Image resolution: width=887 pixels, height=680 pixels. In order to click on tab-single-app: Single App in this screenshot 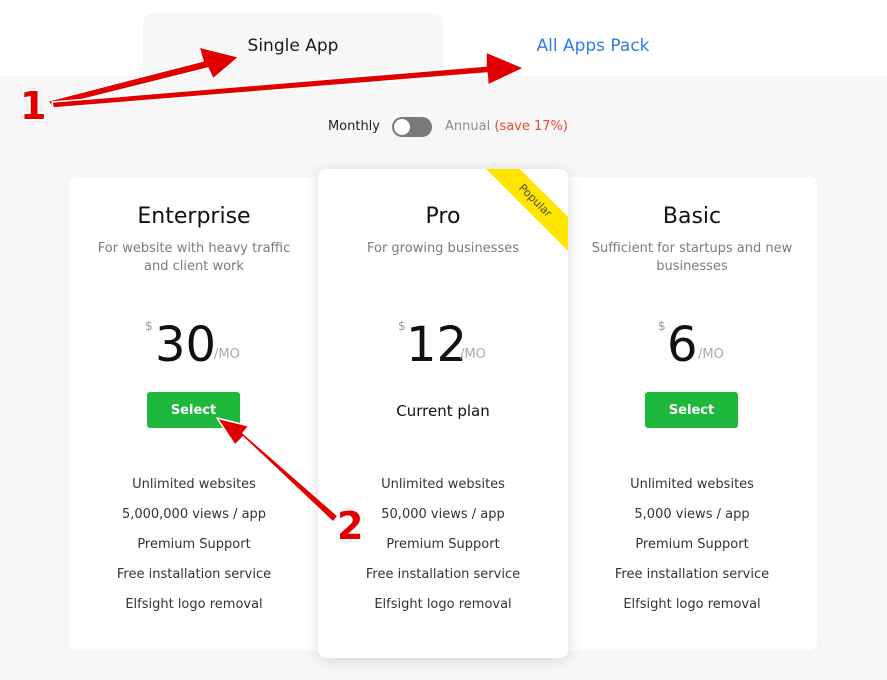, I will do `click(293, 44)`.